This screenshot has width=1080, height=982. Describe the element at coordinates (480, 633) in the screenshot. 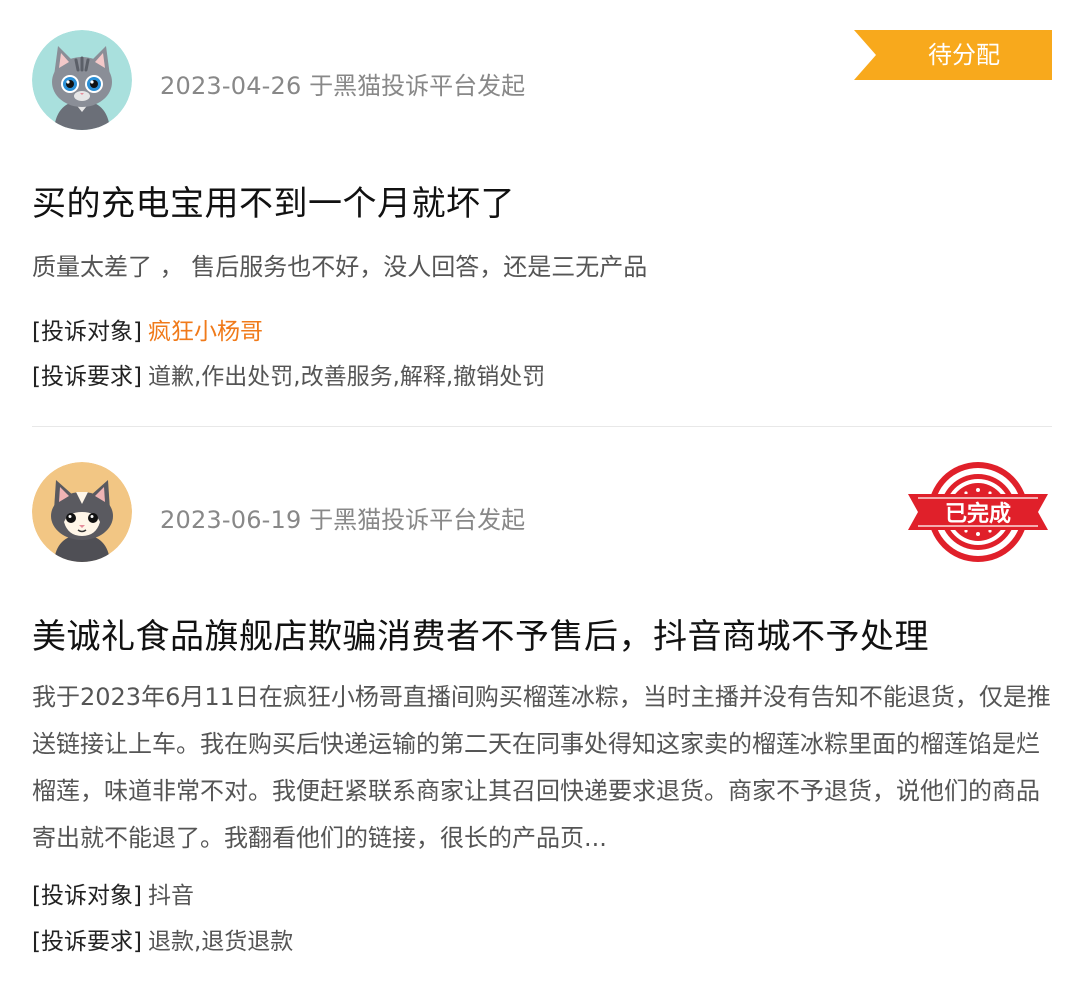

I see `complaint-title: 美诚礼食品旗舰店欺骗消费者不予售后，抖音商城不予处理` at that location.